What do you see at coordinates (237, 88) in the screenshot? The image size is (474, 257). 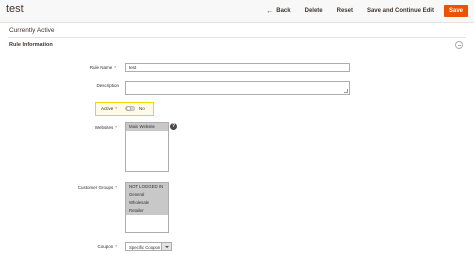 I see `description-textarea` at bounding box center [237, 88].